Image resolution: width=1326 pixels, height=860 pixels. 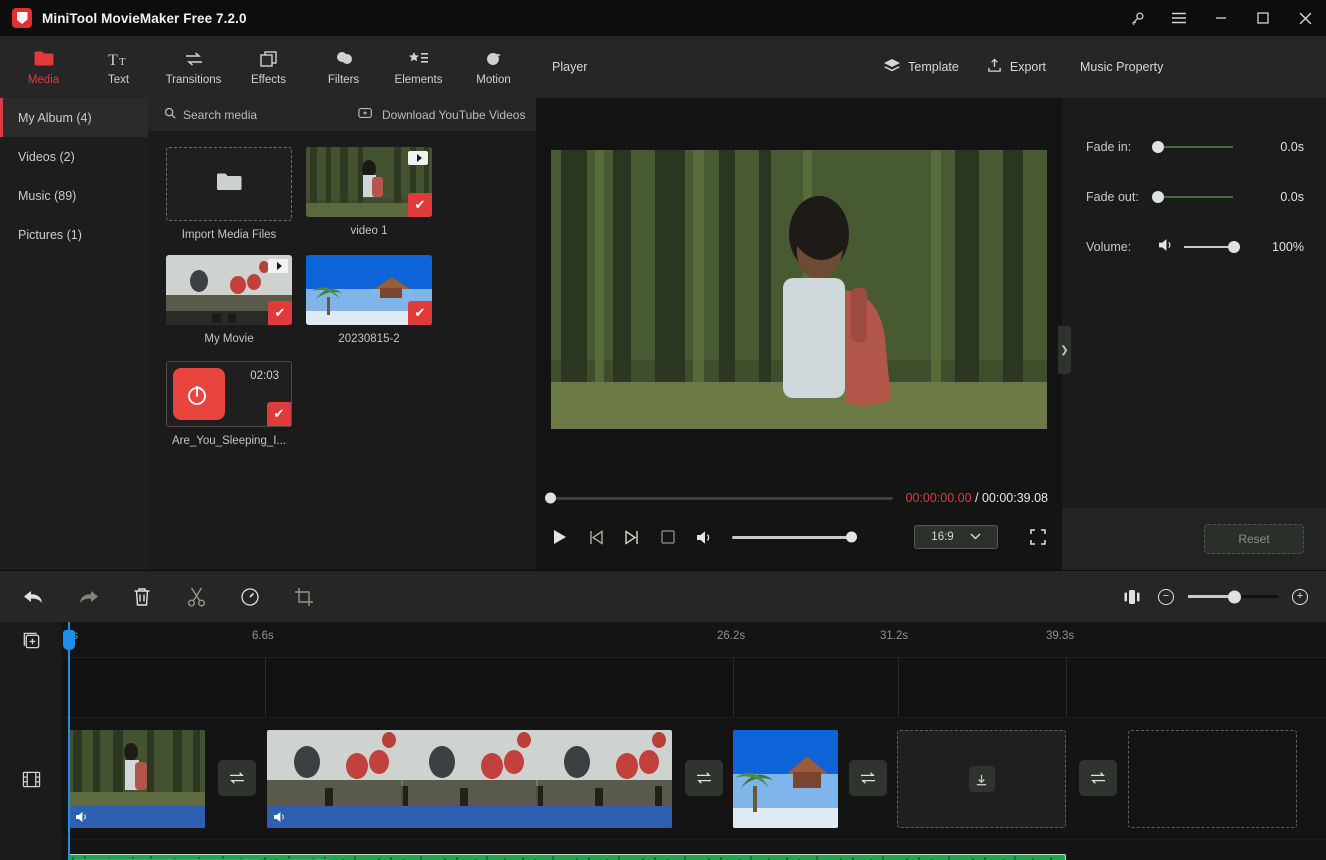 I want to click on download-youtube-button: Download YouTube Videos, so click(x=441, y=114).